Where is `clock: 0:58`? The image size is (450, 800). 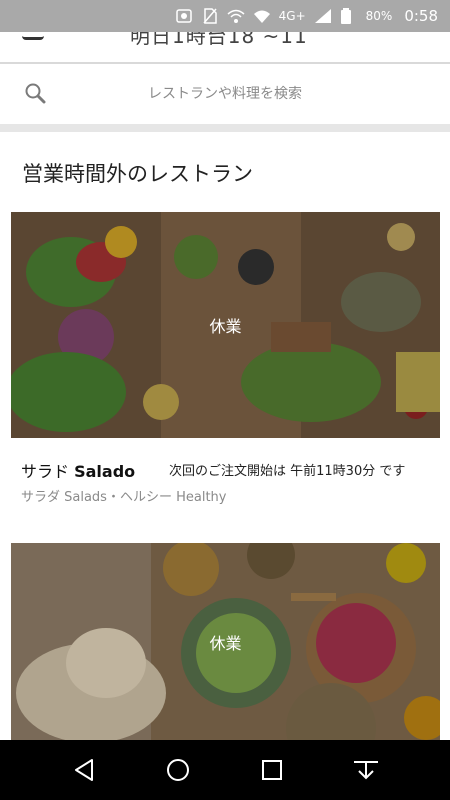
clock: 0:58 is located at coordinates (421, 16).